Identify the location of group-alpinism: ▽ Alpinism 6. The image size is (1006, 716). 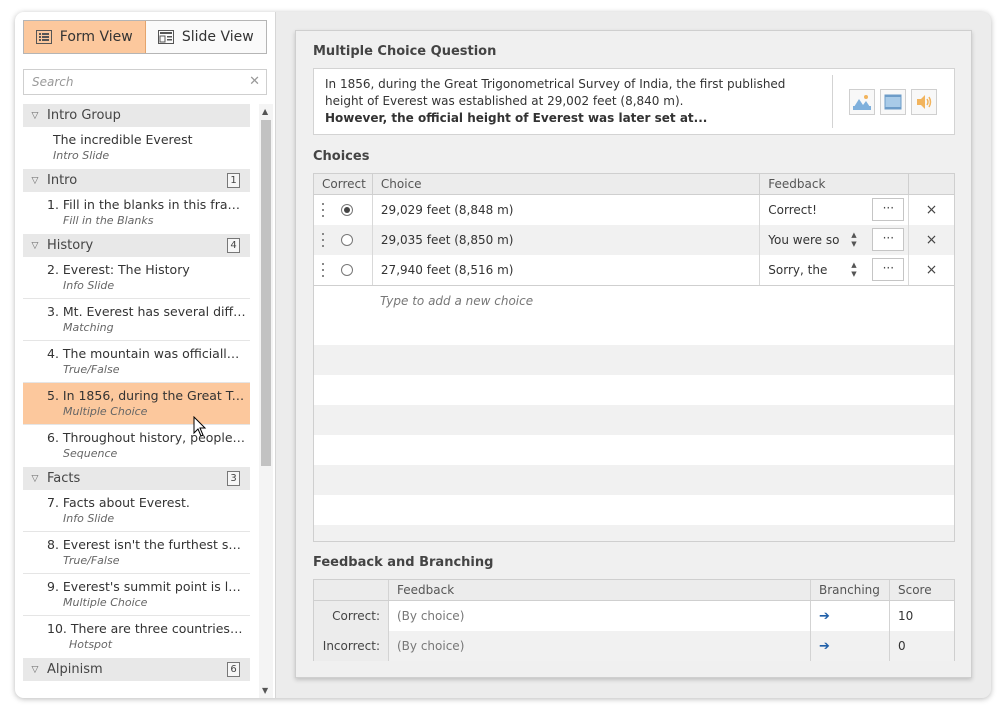
(136, 669).